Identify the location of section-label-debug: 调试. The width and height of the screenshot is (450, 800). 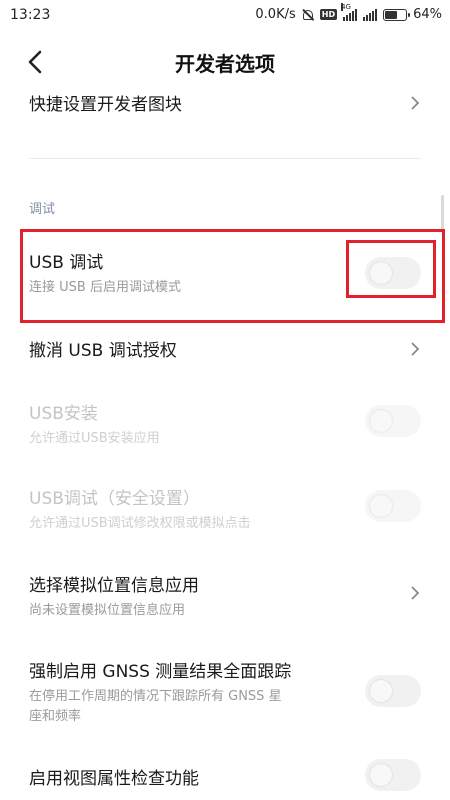
(42, 209).